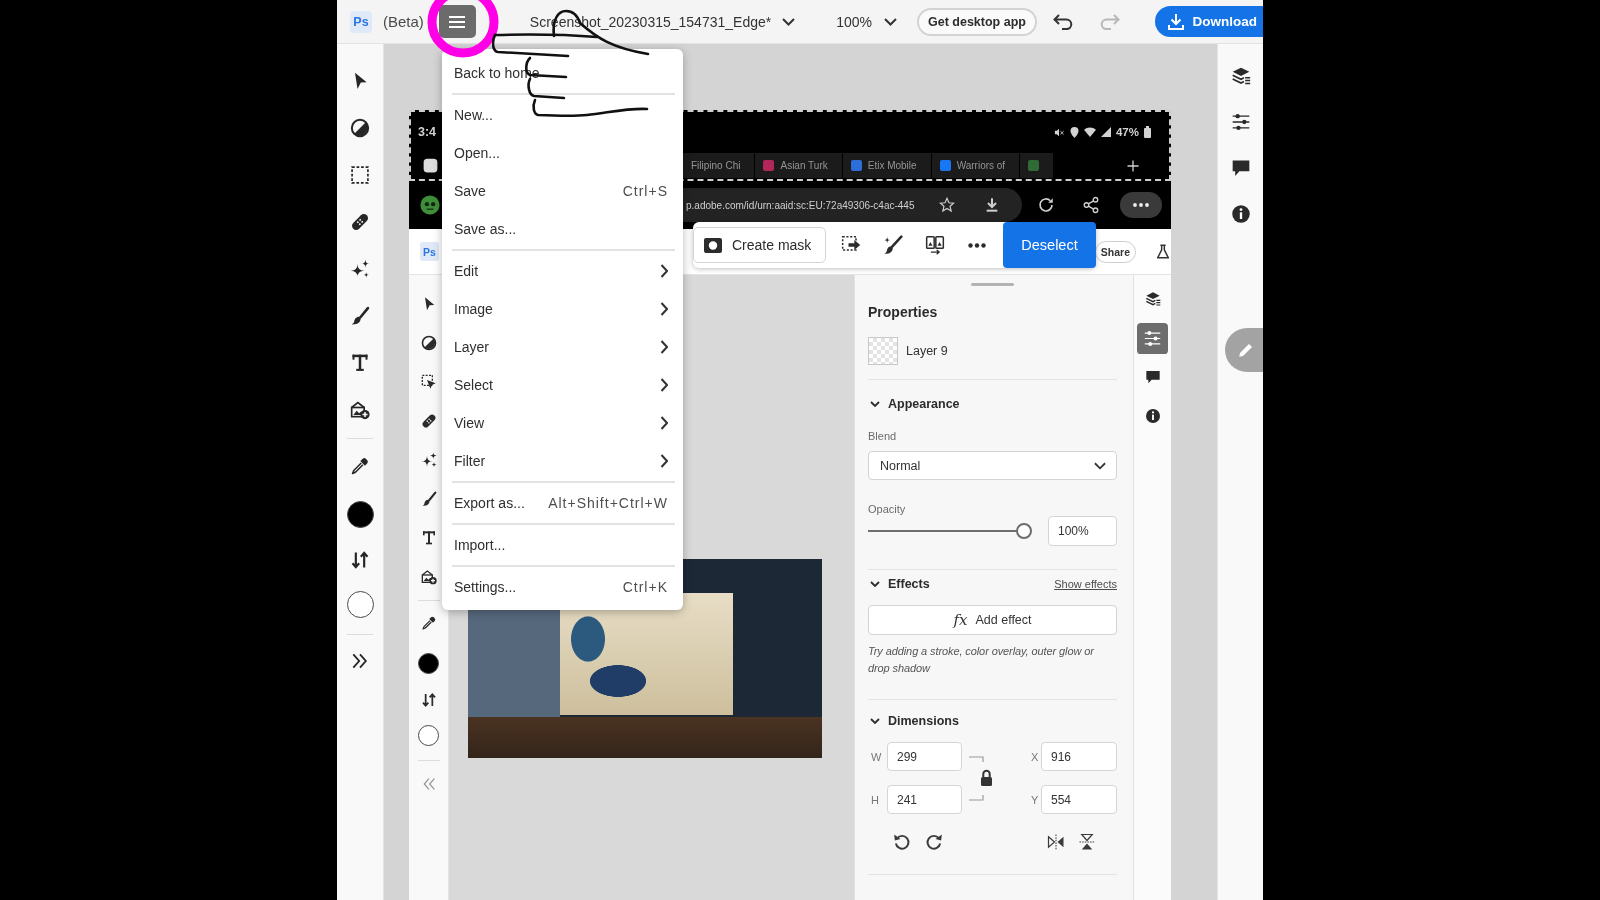 Image resolution: width=1600 pixels, height=900 pixels. What do you see at coordinates (934, 842) in the screenshot?
I see `rotate-right-icon` at bounding box center [934, 842].